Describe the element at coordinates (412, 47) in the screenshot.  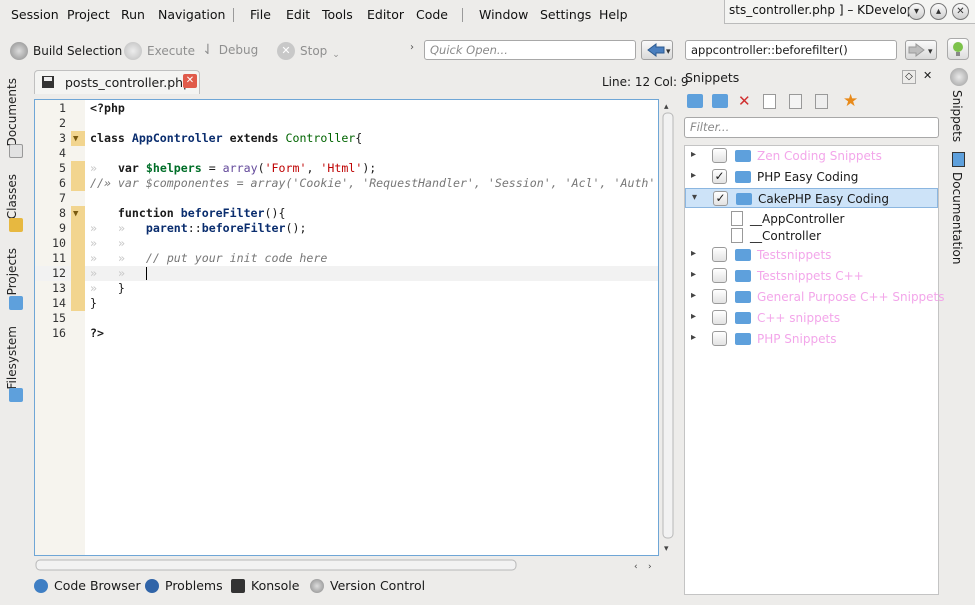
I see `toolbar-more-icon: ›` at that location.